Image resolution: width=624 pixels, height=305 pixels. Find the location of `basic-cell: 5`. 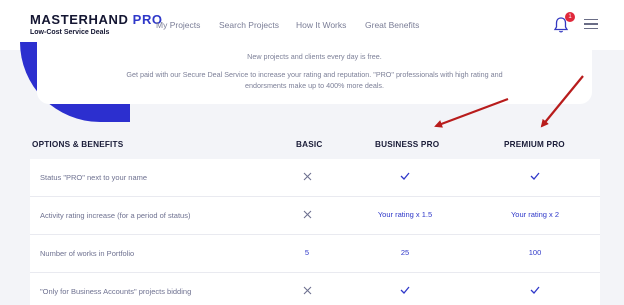

basic-cell: 5 is located at coordinates (307, 252).